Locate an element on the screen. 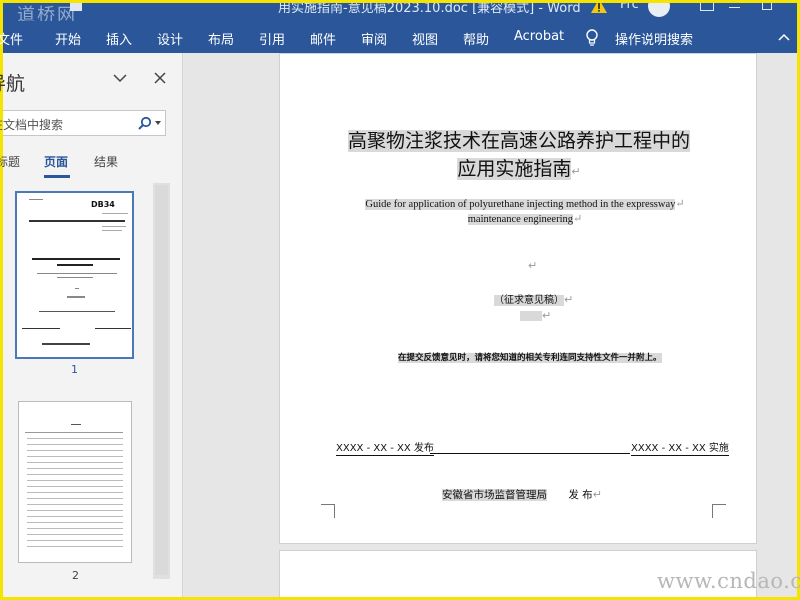  english-title-line-2: maintenance engineering is located at coordinates (520, 219).